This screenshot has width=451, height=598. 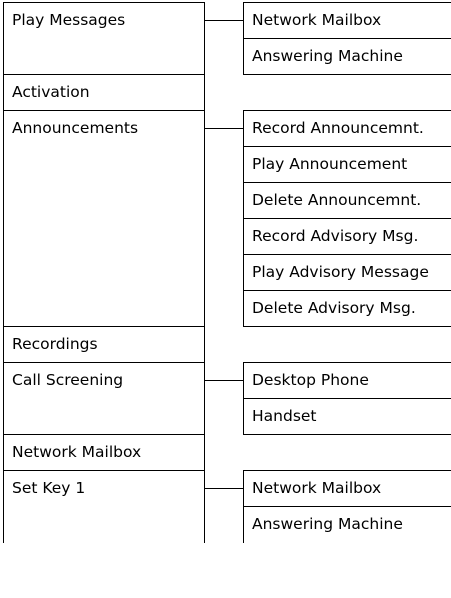 What do you see at coordinates (77, 452) in the screenshot?
I see `menu-item-label: Network Mailbox` at bounding box center [77, 452].